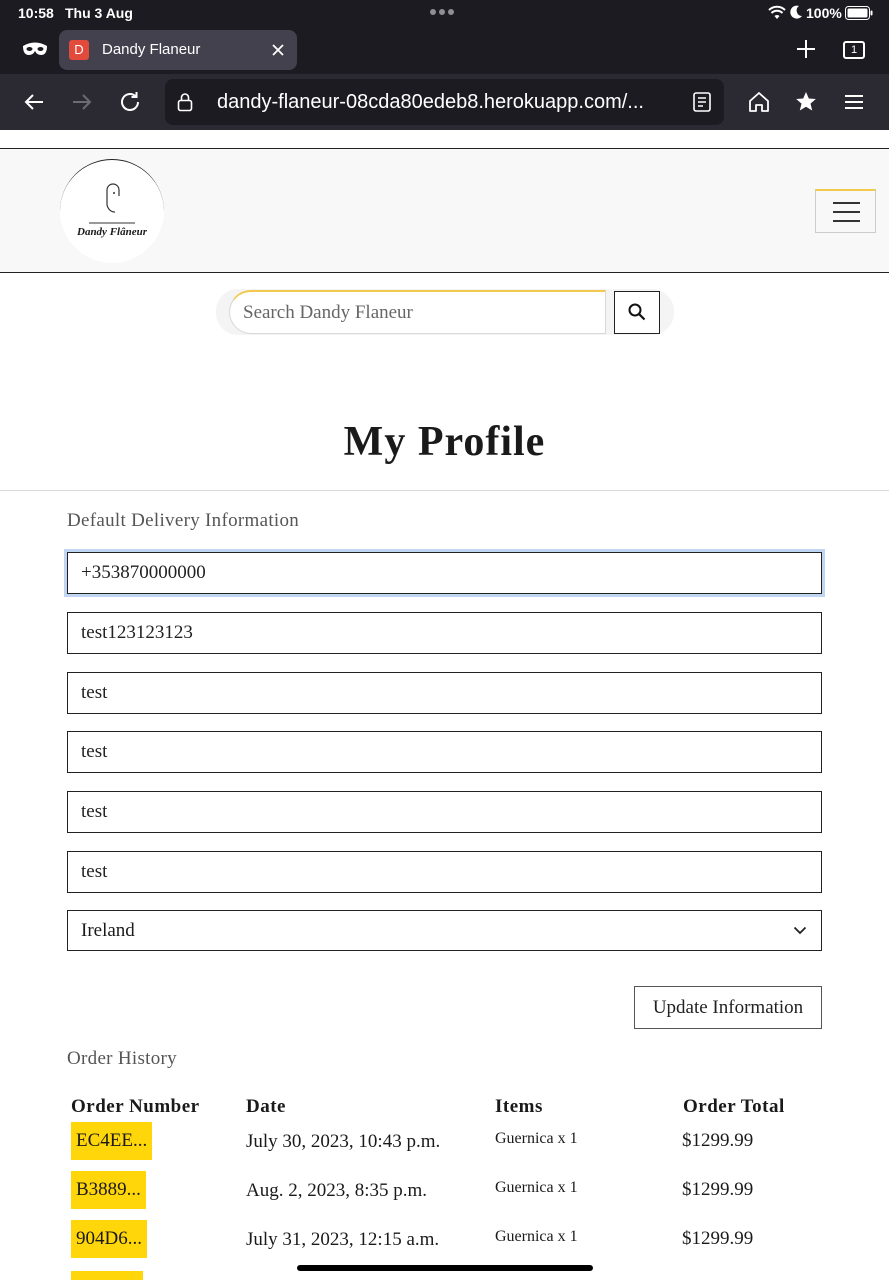  Describe the element at coordinates (859, 13) in the screenshot. I see `battery-icon` at that location.